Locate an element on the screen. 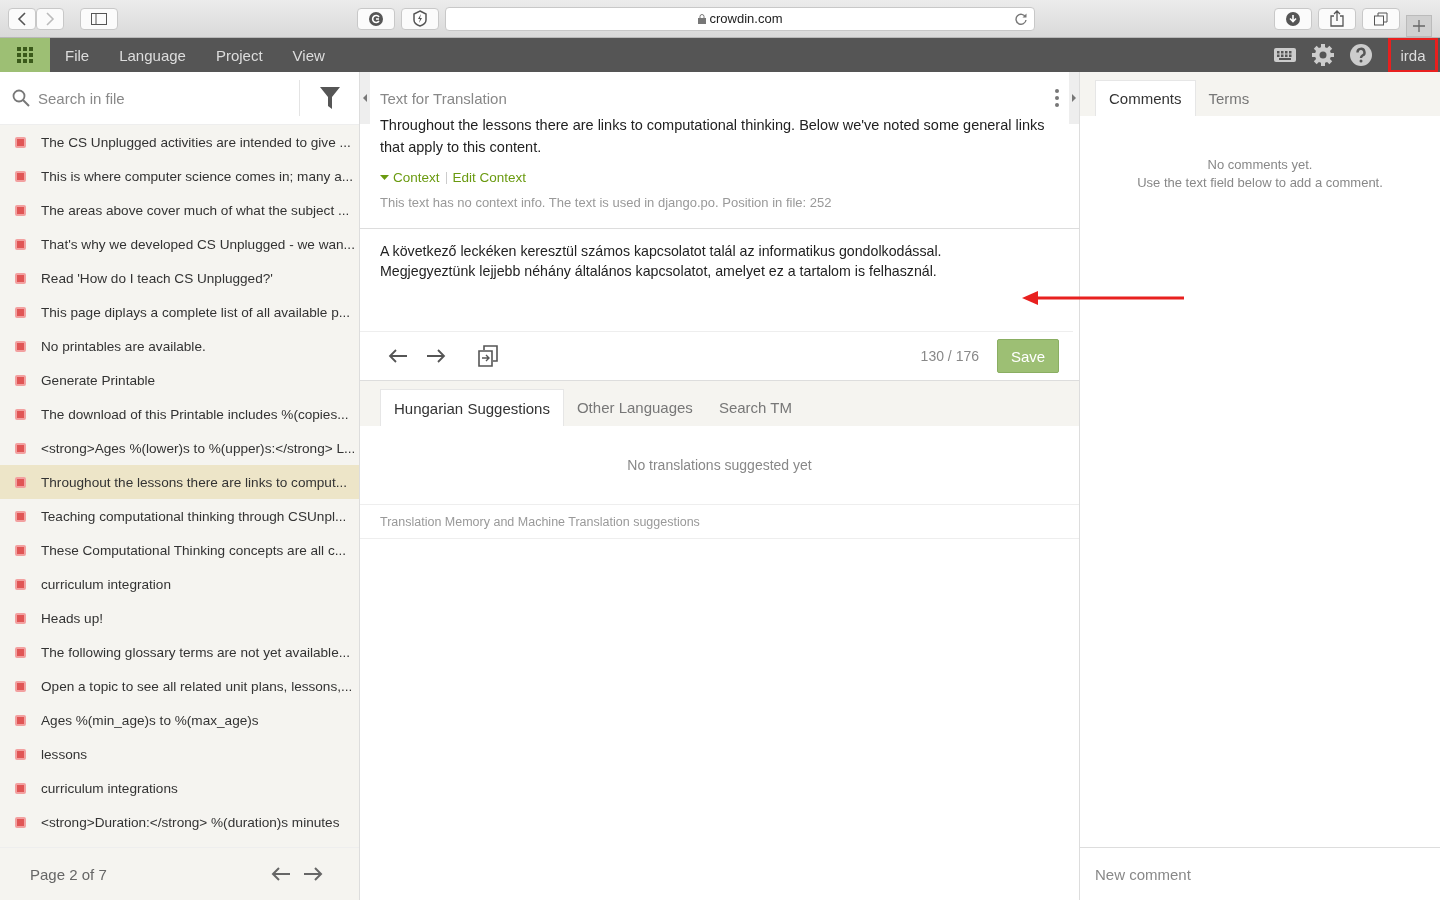 Image resolution: width=1440 pixels, height=900 pixels. g-circle-icon is located at coordinates (376, 18).